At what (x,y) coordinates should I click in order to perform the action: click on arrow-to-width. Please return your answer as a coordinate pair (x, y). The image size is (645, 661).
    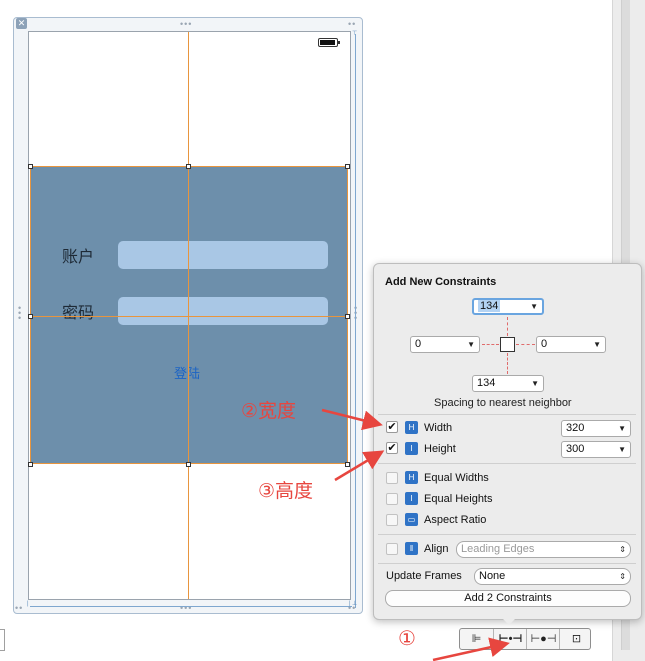
    Looking at the image, I should click on (352, 419).